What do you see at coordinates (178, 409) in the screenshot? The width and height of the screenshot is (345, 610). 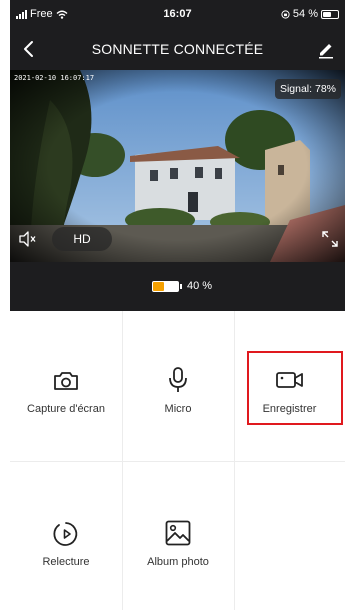 I see `microphone-label: Micro` at bounding box center [178, 409].